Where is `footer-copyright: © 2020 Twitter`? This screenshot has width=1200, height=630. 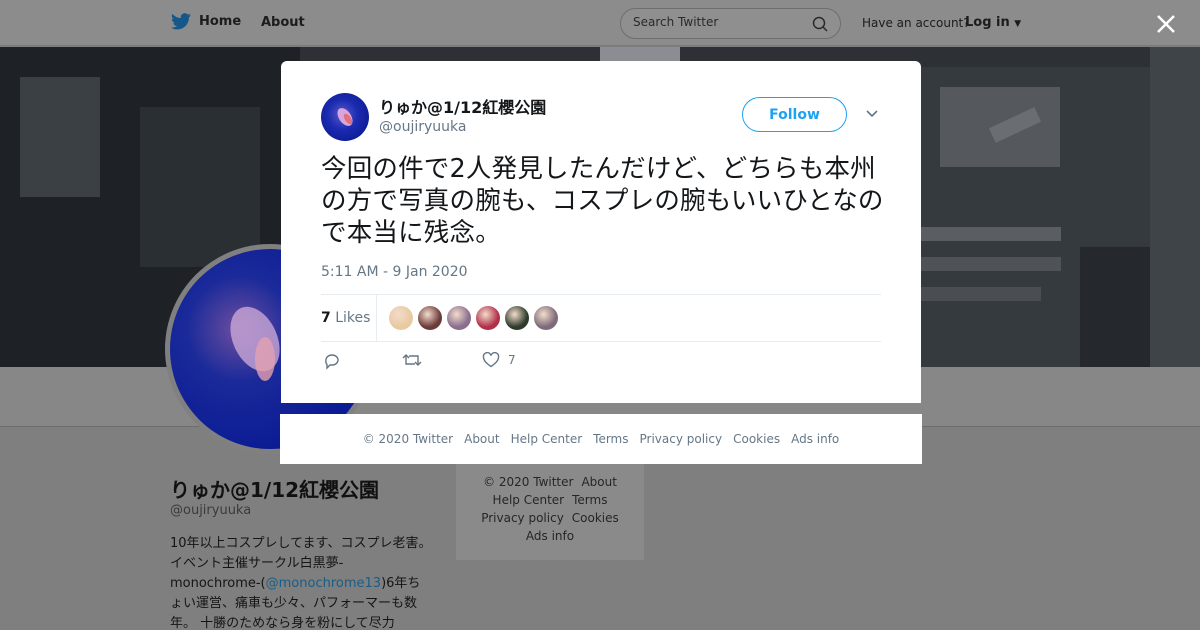 footer-copyright: © 2020 Twitter is located at coordinates (408, 439).